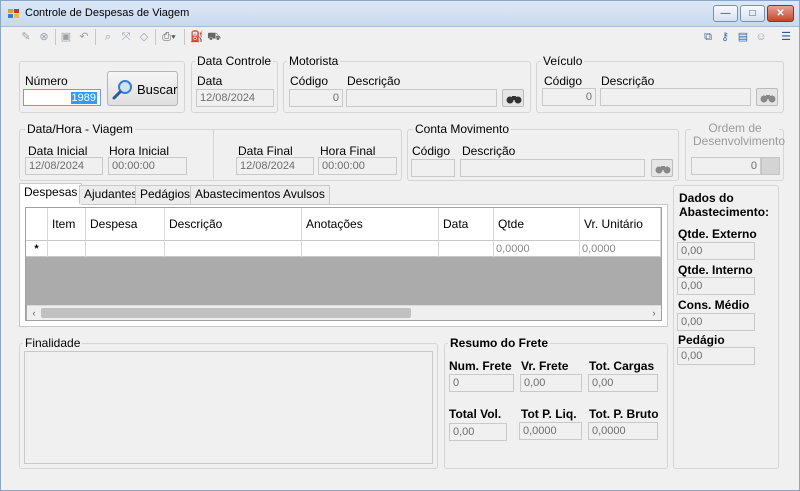 This screenshot has height=491, width=800. What do you see at coordinates (169, 37) in the screenshot?
I see `print-icon: ⎙▾` at bounding box center [169, 37].